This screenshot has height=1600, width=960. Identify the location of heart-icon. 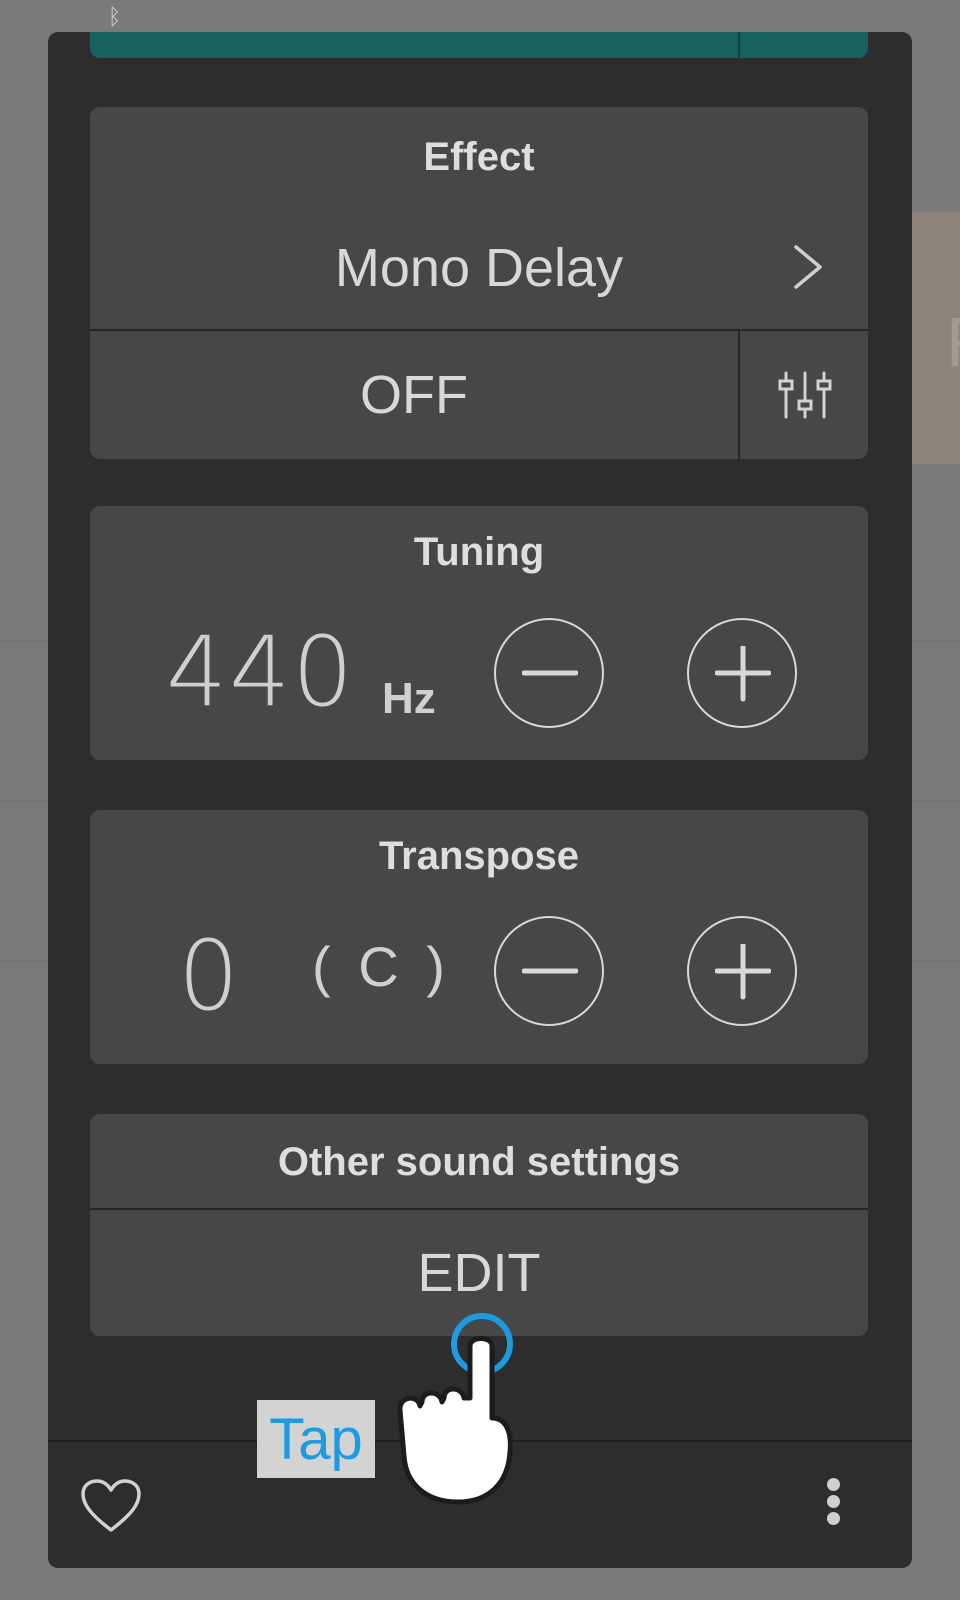
(111, 1506).